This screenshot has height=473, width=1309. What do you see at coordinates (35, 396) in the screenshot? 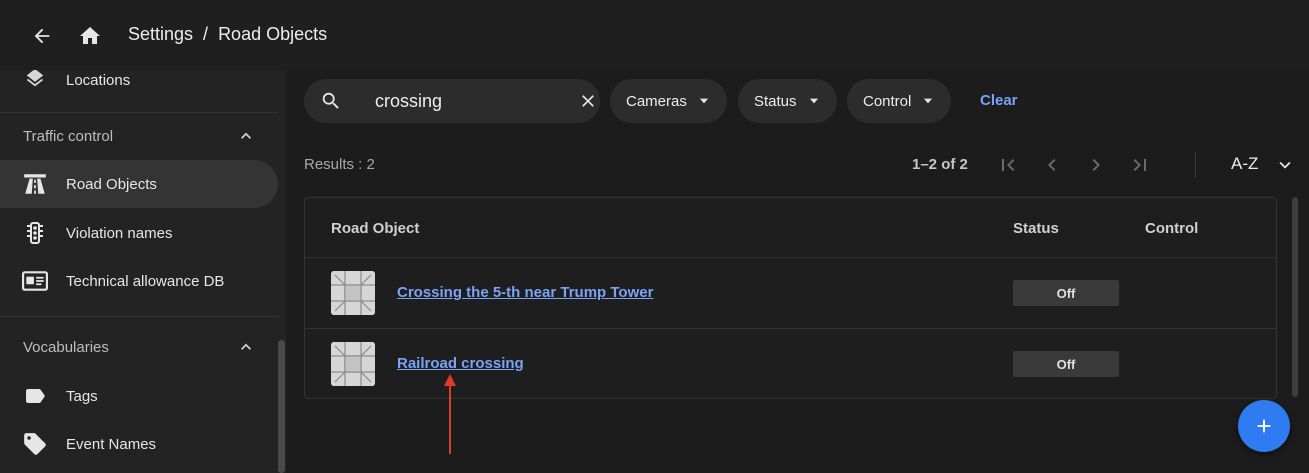
I see `tag-icon` at bounding box center [35, 396].